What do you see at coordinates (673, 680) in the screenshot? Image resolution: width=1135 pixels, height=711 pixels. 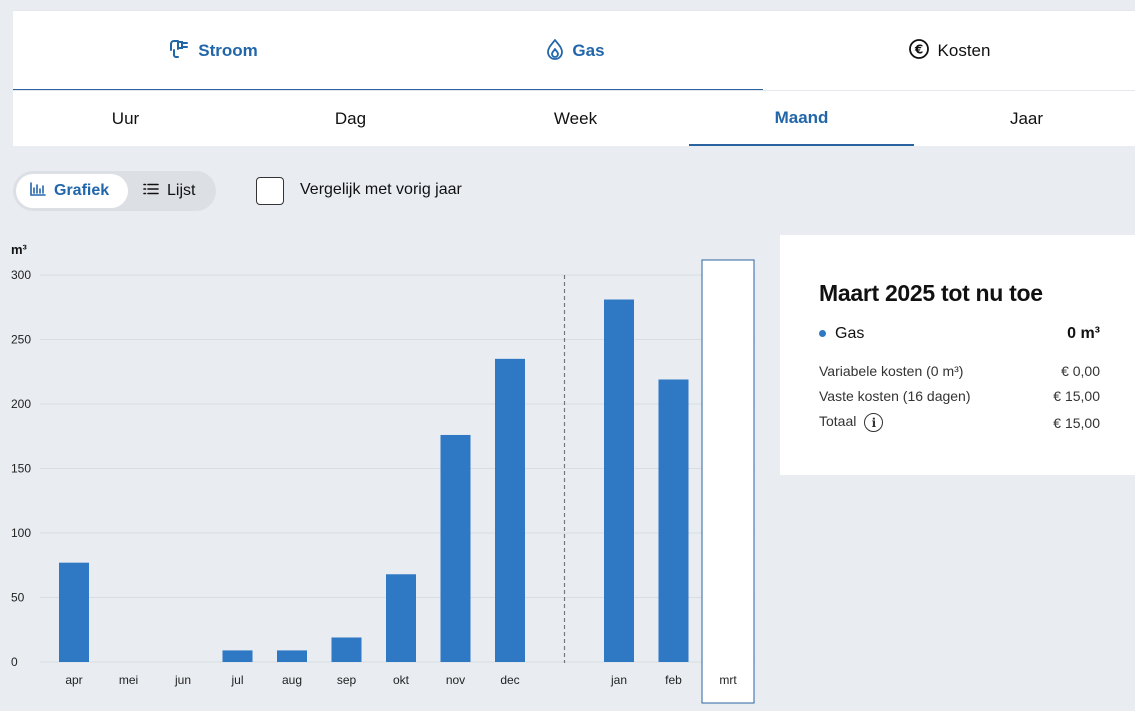 I see `x-tick-label: feb` at bounding box center [673, 680].